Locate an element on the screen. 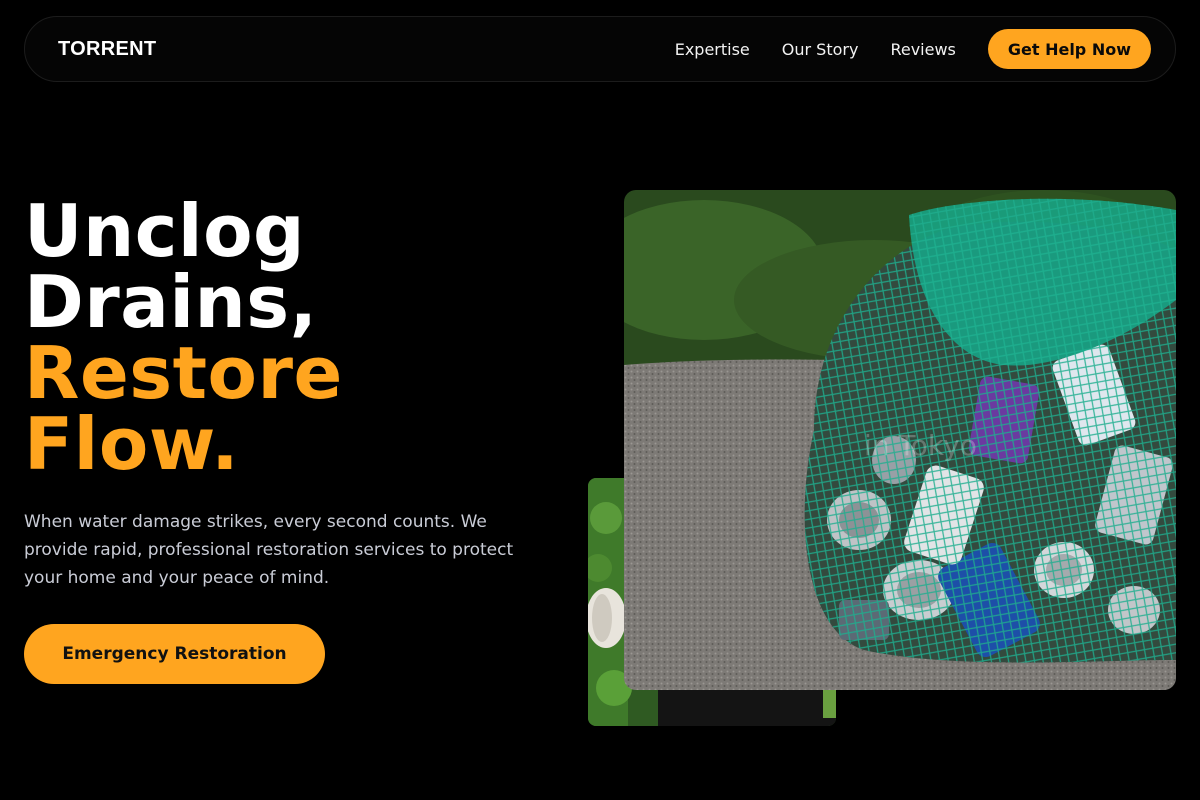 This screenshot has width=1200, height=800. hero-title: Unclog Drains, Restore Flow. is located at coordinates (183, 337).